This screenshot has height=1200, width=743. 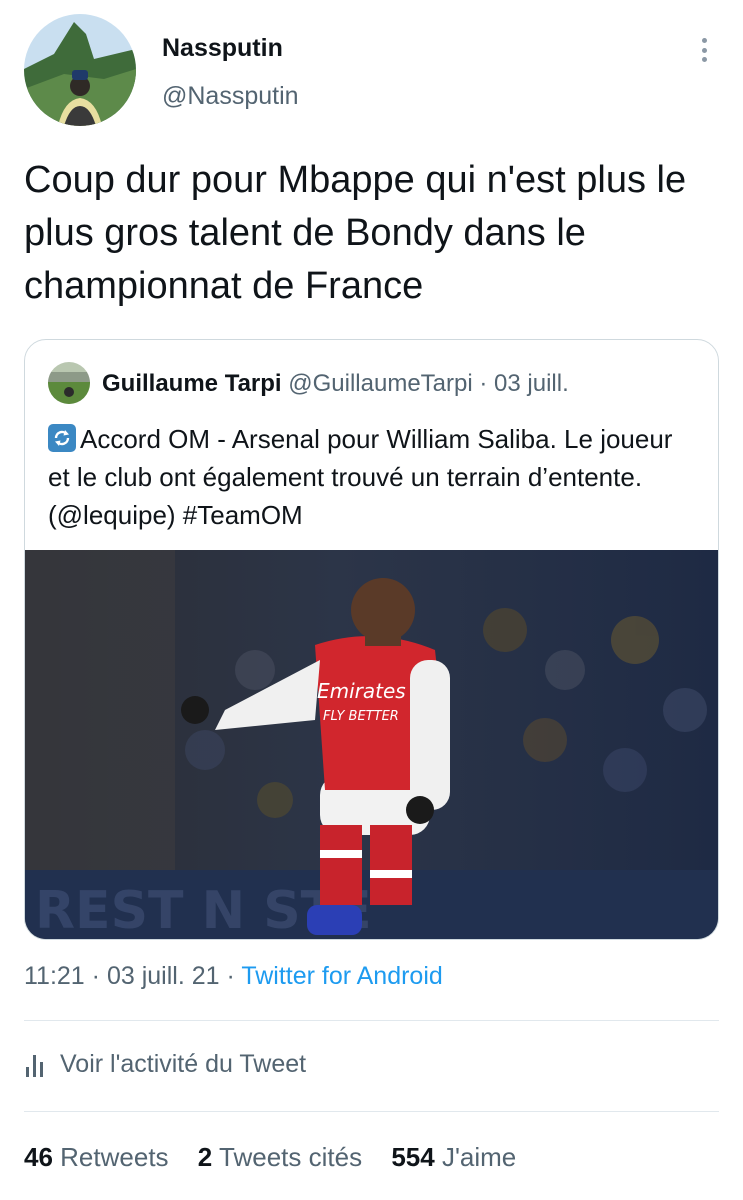 What do you see at coordinates (413, 1157) in the screenshot?
I see `likes-count: 554` at bounding box center [413, 1157].